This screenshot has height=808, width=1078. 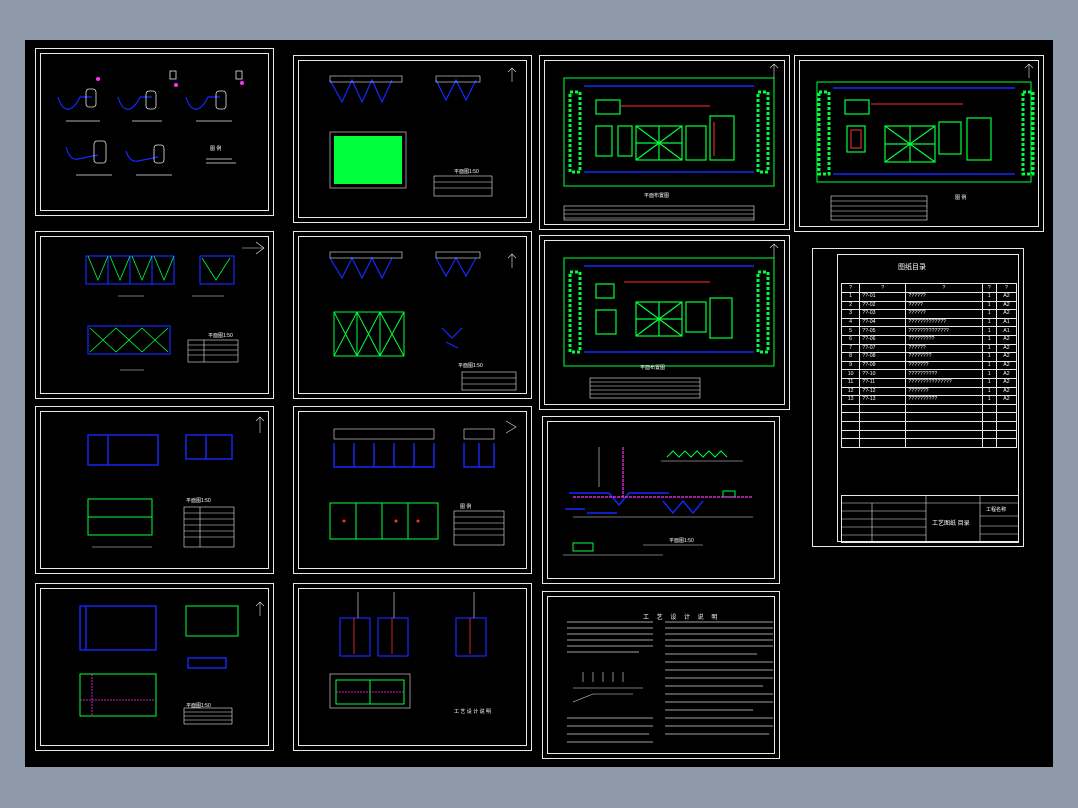 What do you see at coordinates (929, 331) in the screenshot?
I see `table-row: 5 ??-05?????????????? 1 A1` at bounding box center [929, 331].